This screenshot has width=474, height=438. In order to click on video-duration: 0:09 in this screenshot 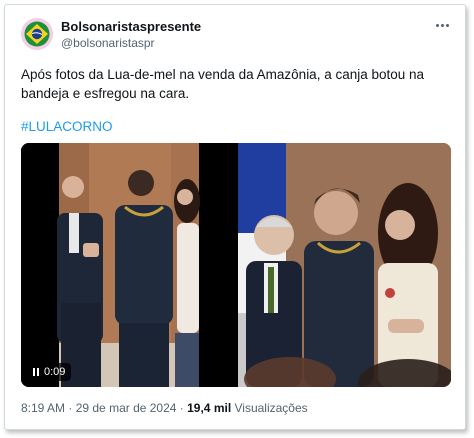, I will do `click(55, 372)`.